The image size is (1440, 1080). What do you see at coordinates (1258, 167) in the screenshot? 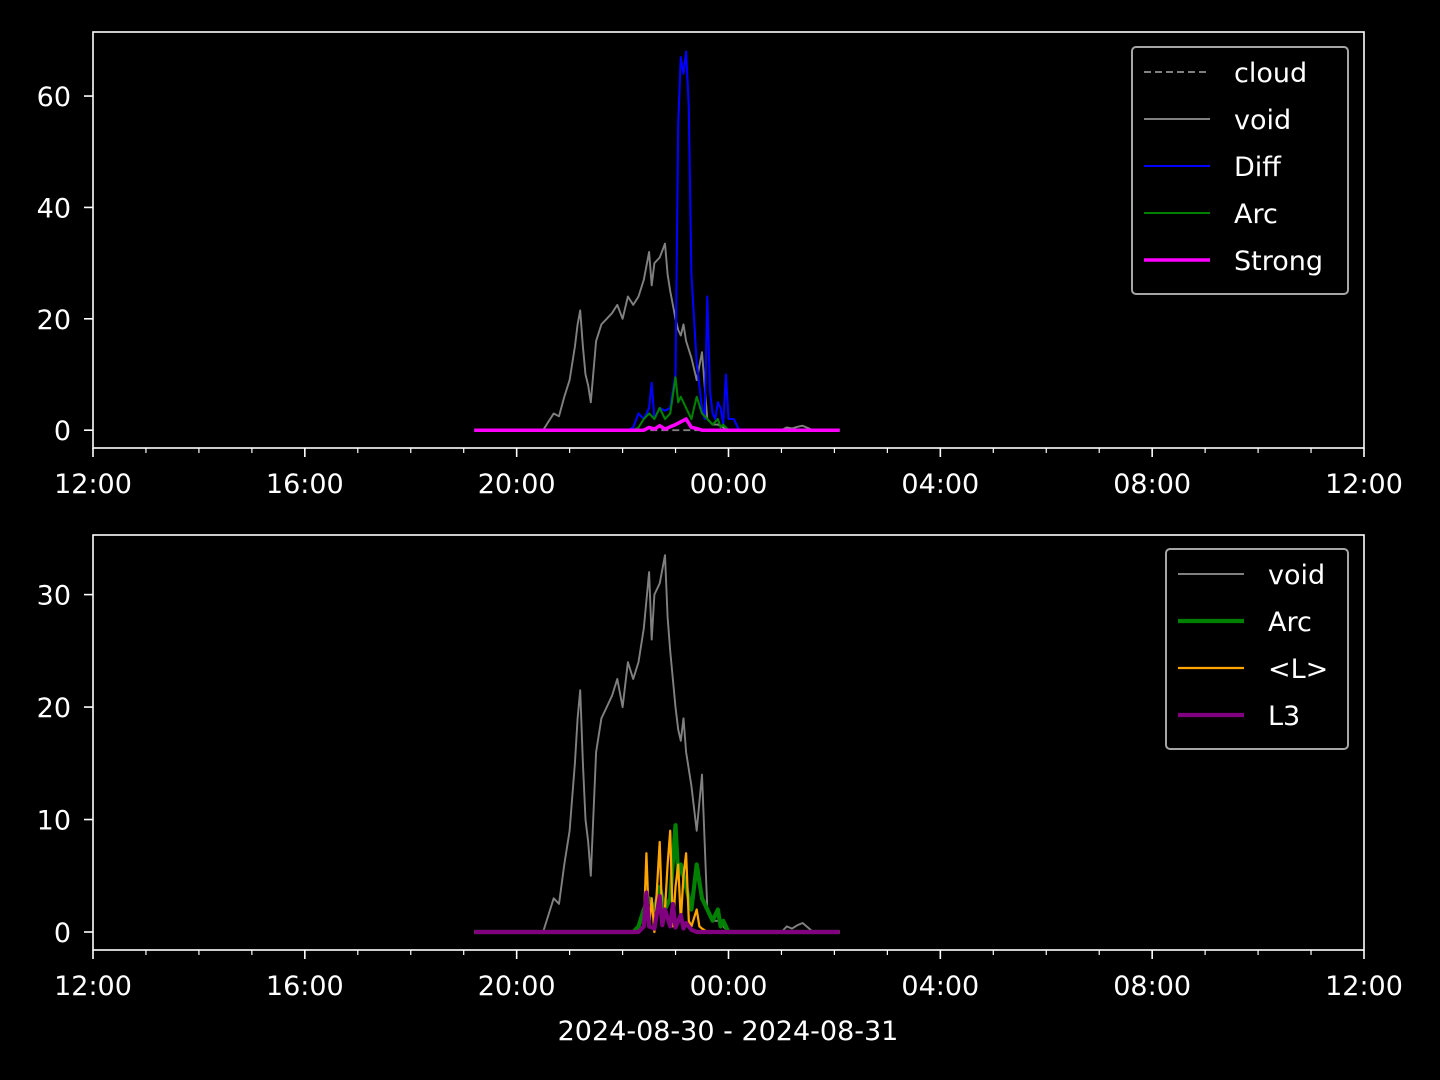
I see `top-legend-label-diff: Diff` at bounding box center [1258, 167].